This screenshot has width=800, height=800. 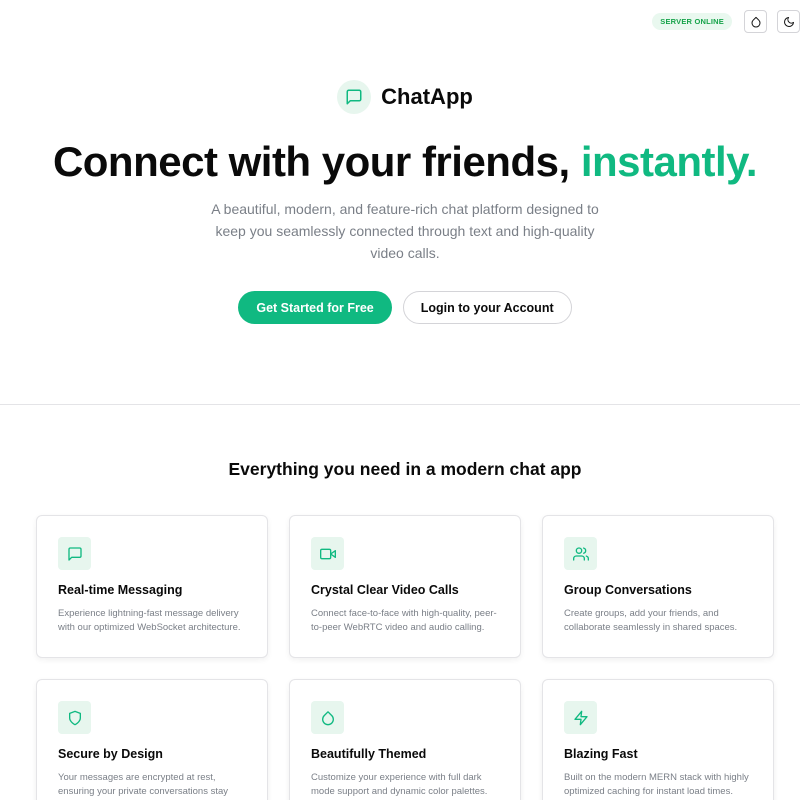 I want to click on server-status-badge: SERVER ONLINE, so click(x=692, y=21).